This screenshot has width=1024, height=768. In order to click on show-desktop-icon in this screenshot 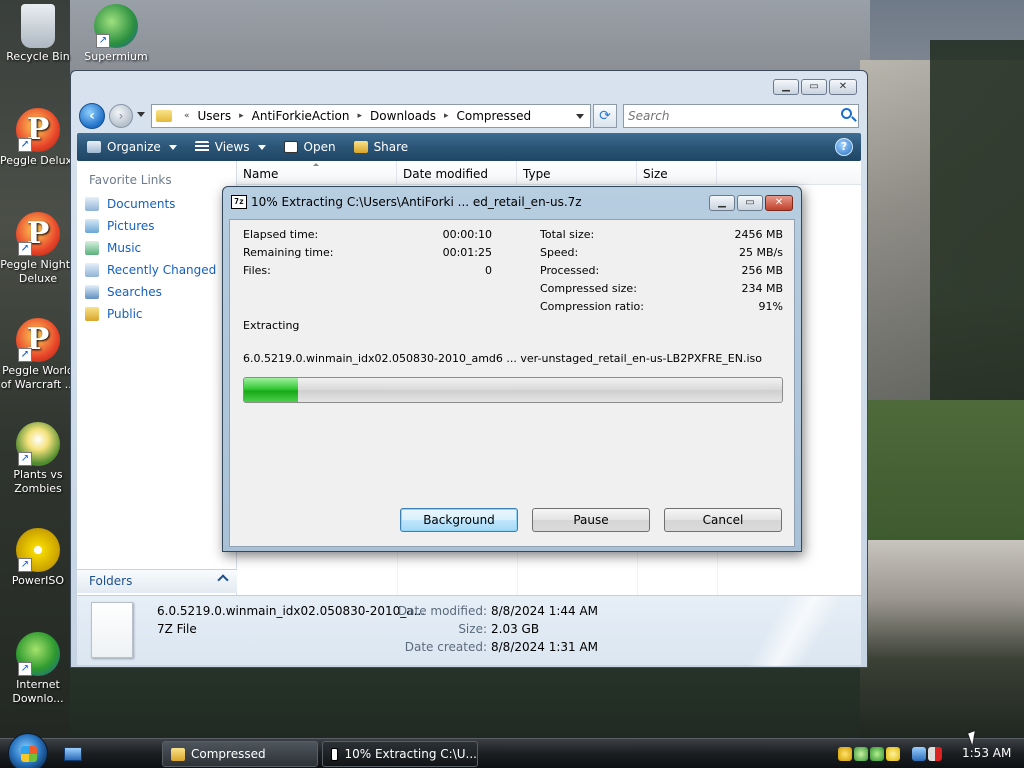, I will do `click(73, 754)`.